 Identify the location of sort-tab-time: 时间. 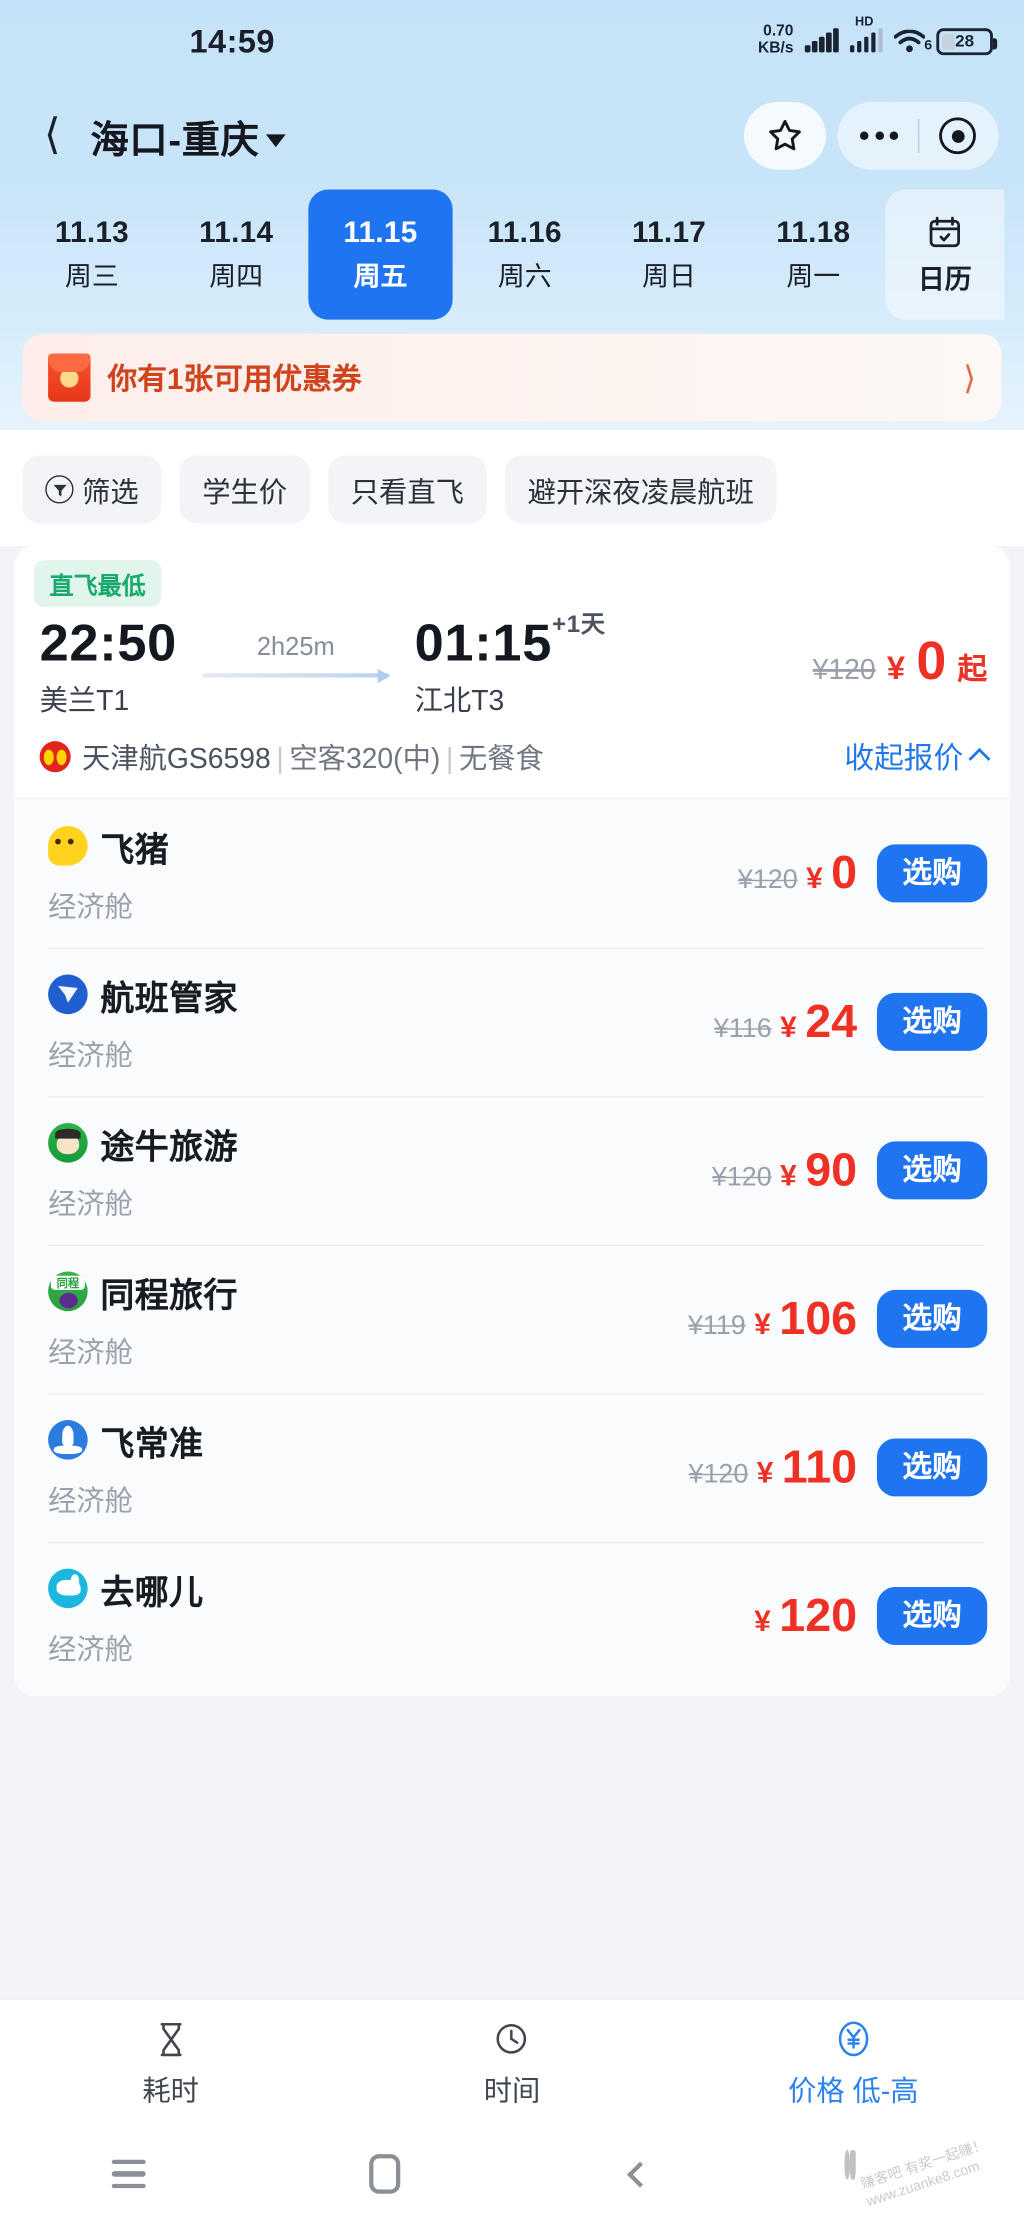
(511, 2064).